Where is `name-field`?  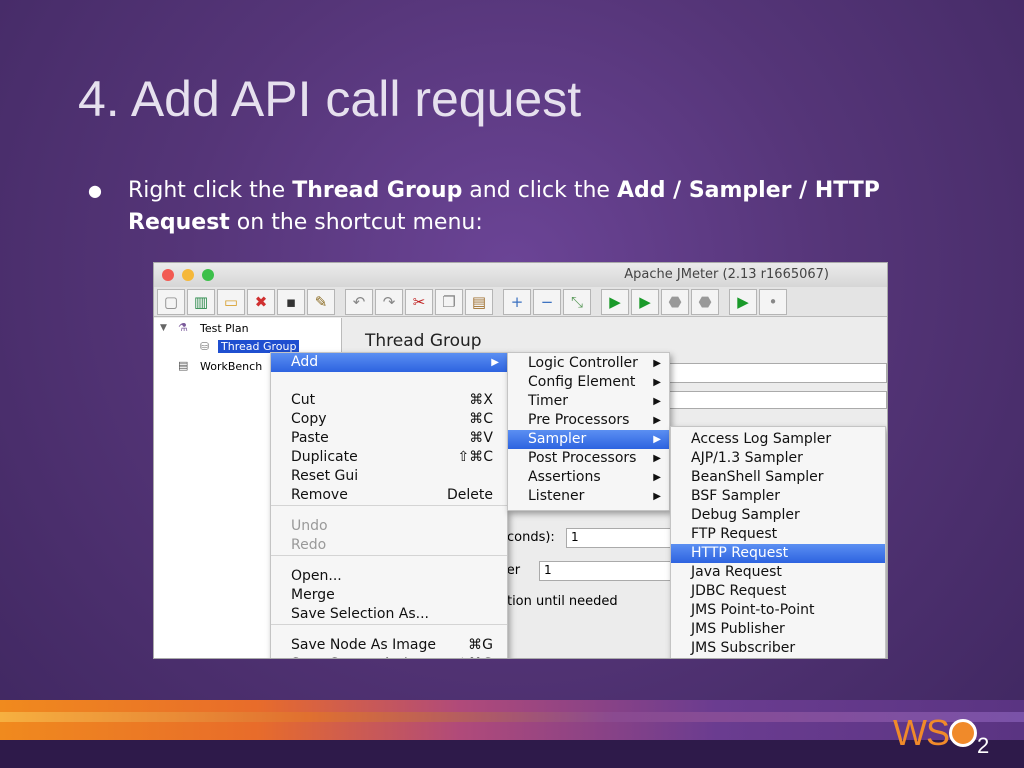 name-field is located at coordinates (778, 373).